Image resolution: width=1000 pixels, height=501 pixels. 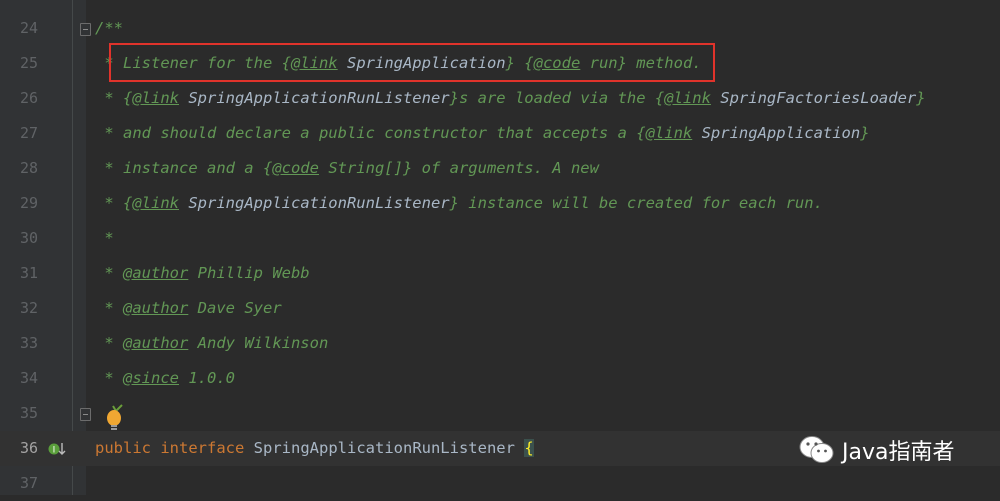 I want to click on line-number: 36, so click(x=28, y=448).